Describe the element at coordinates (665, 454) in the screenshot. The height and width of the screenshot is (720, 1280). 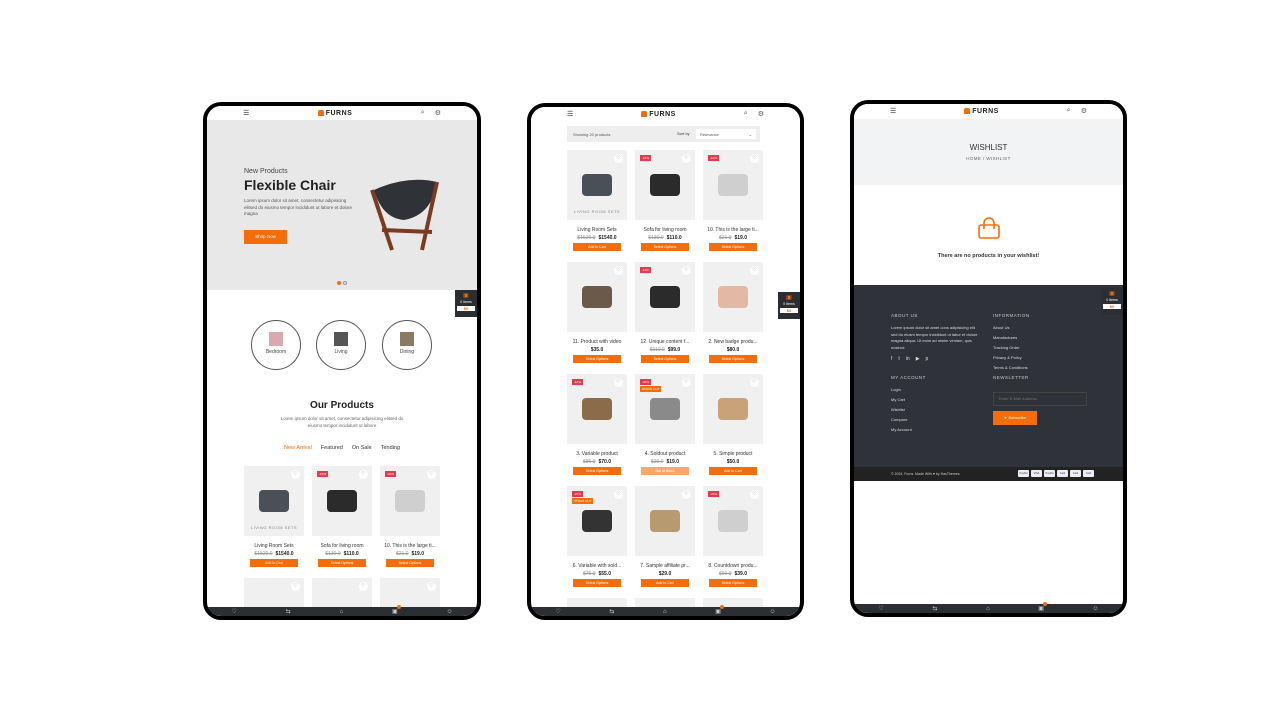
I see `product-name: 4. Soldout product` at that location.